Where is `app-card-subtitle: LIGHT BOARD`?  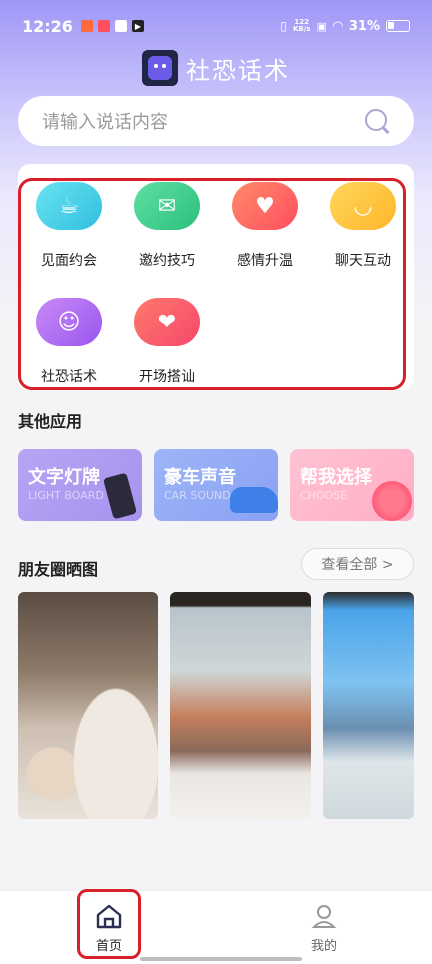 app-card-subtitle: LIGHT BOARD is located at coordinates (66, 495).